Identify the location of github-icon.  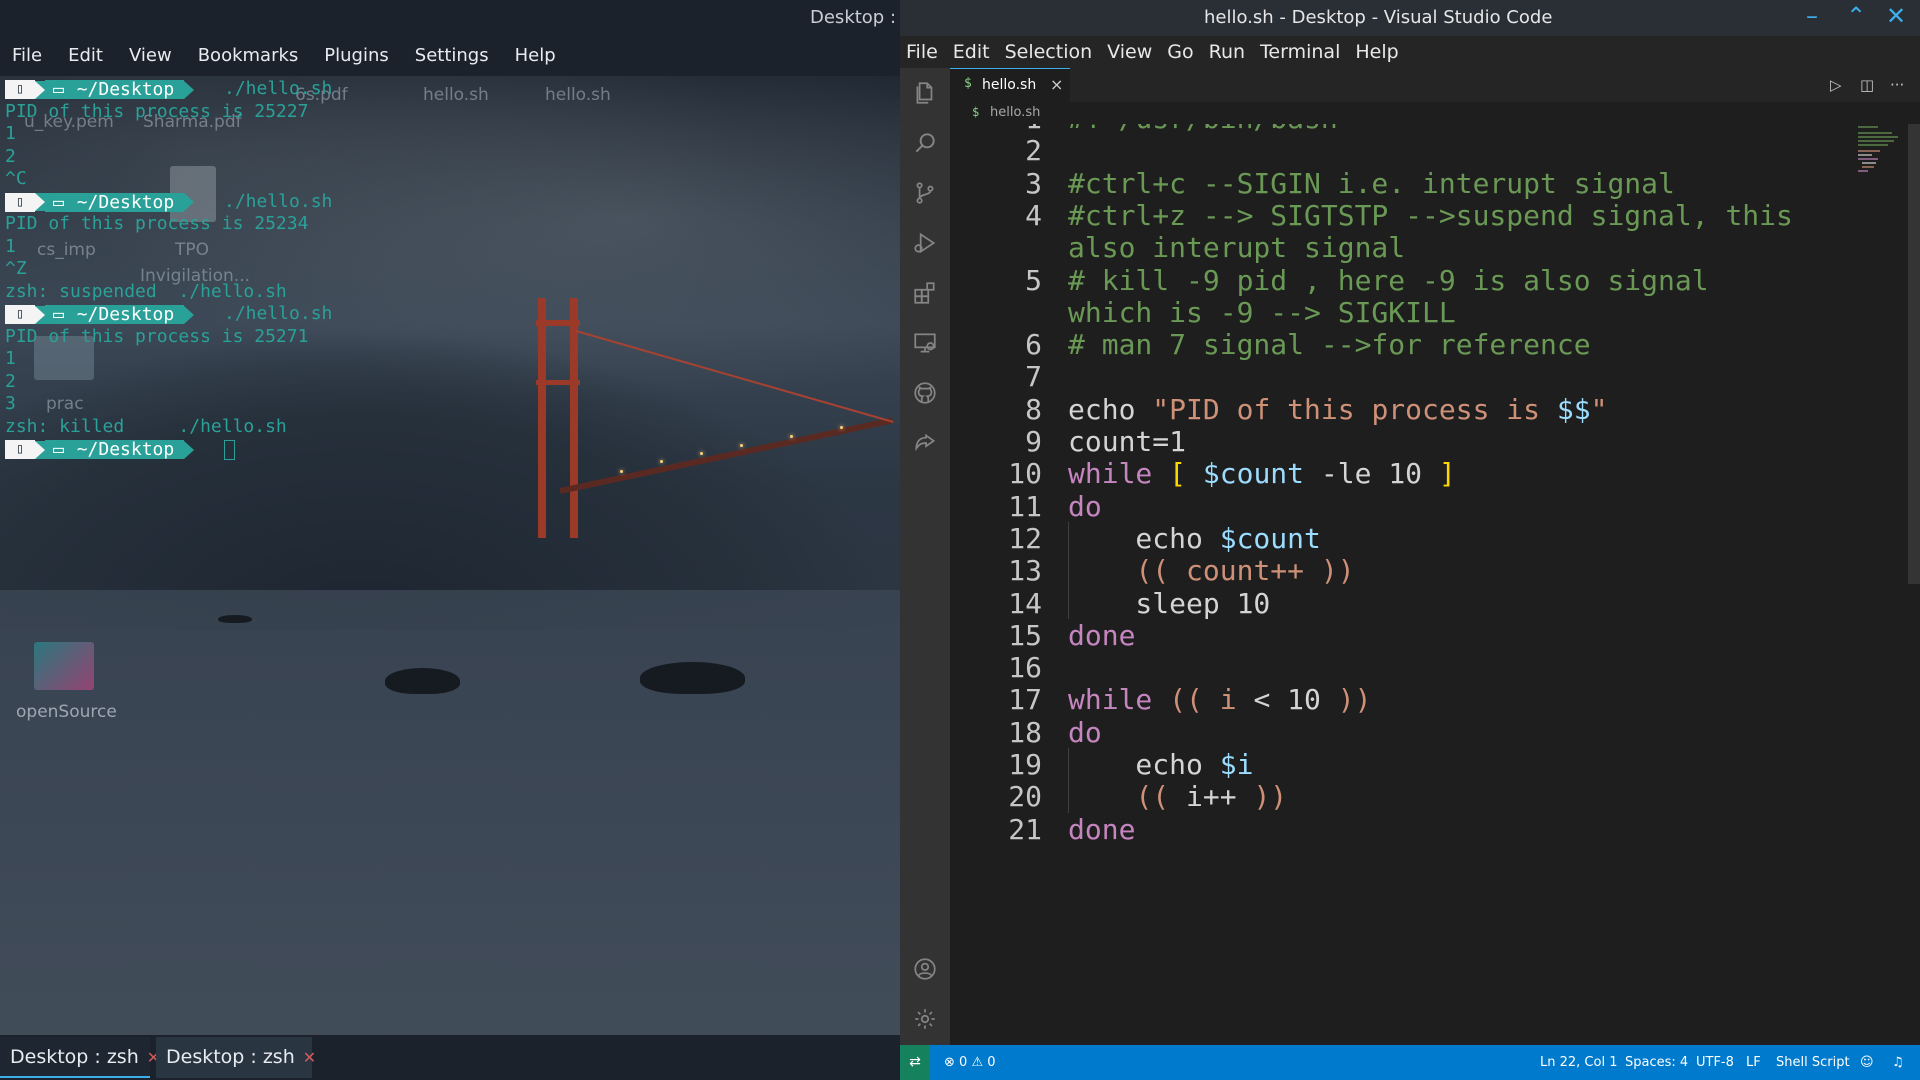
(925, 394).